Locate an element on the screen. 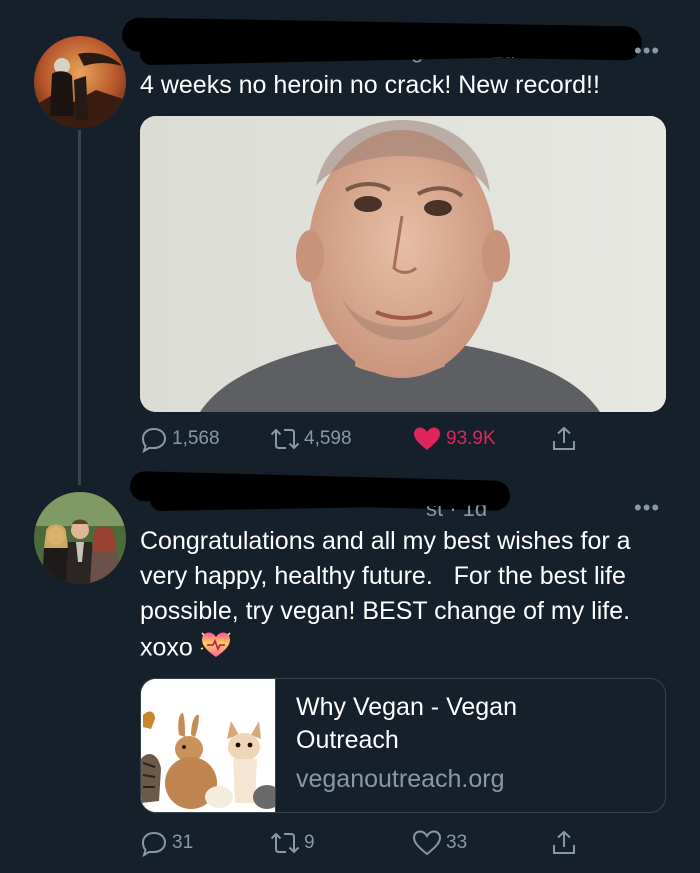 The width and height of the screenshot is (700, 873). reply-count: 31 is located at coordinates (183, 842).